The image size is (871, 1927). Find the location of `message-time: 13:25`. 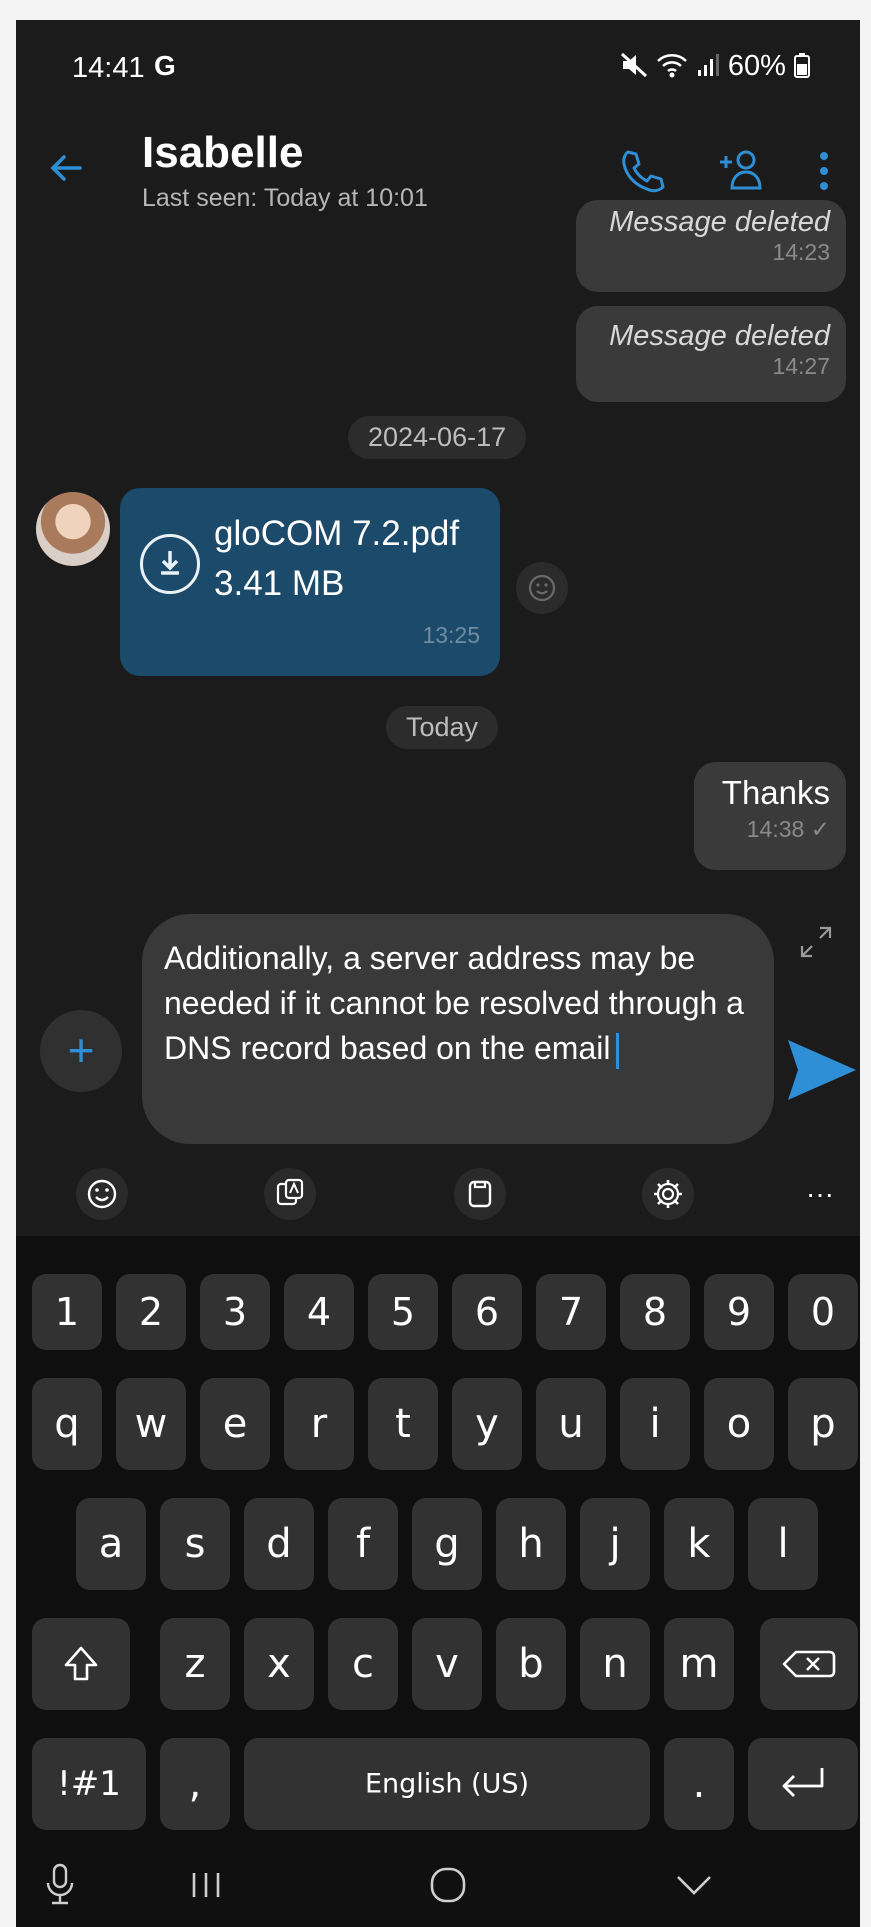

message-time: 13:25 is located at coordinates (451, 635).